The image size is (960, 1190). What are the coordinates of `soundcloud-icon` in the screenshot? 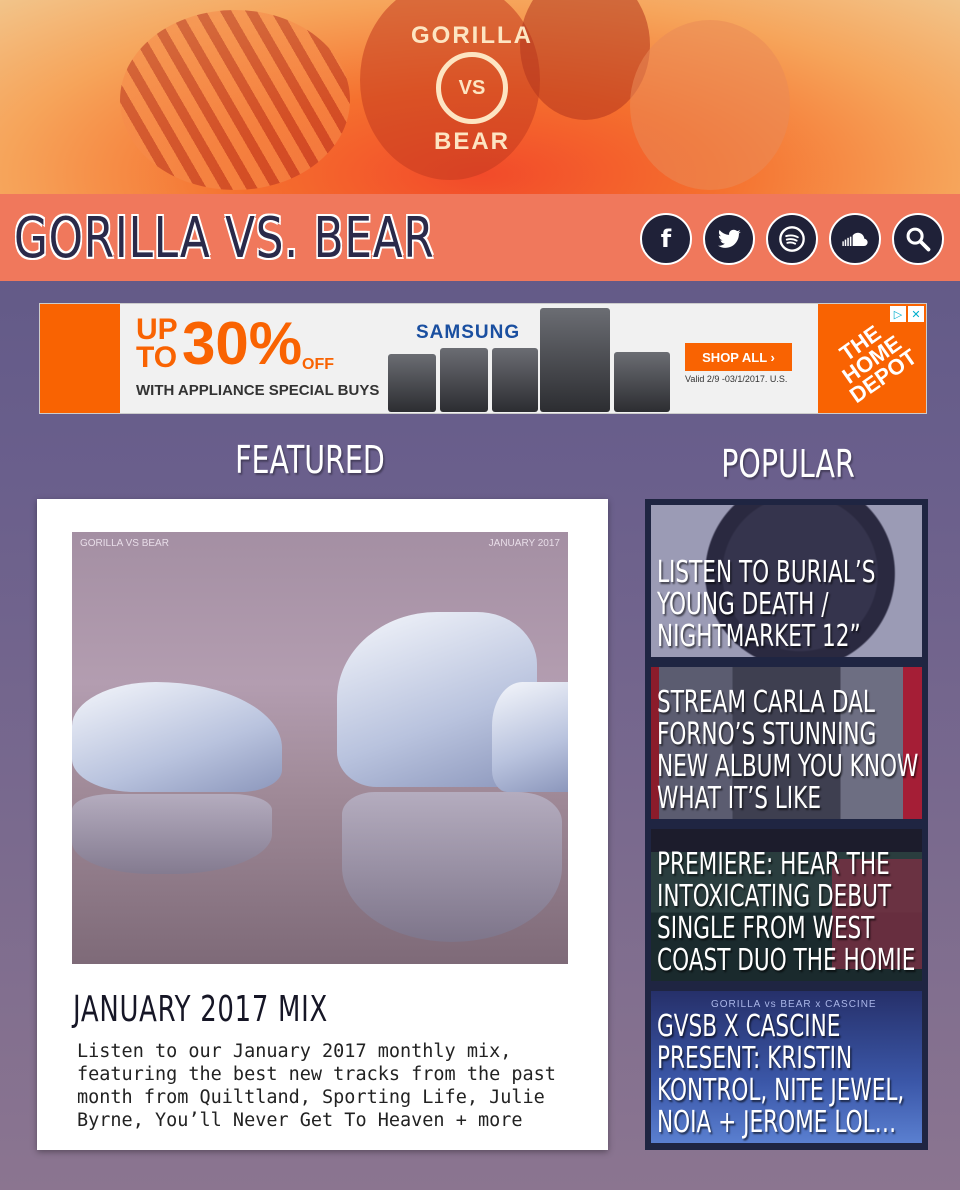 It's located at (855, 239).